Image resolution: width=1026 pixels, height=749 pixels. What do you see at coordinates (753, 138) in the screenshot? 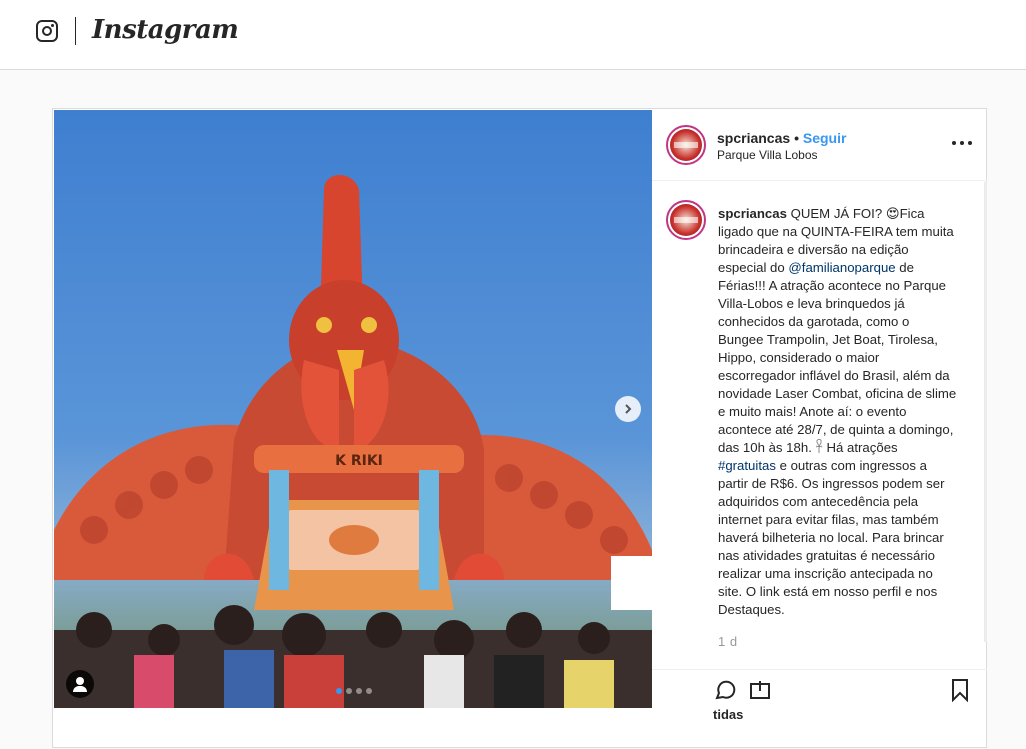
I see `username-link: spcriancas` at bounding box center [753, 138].